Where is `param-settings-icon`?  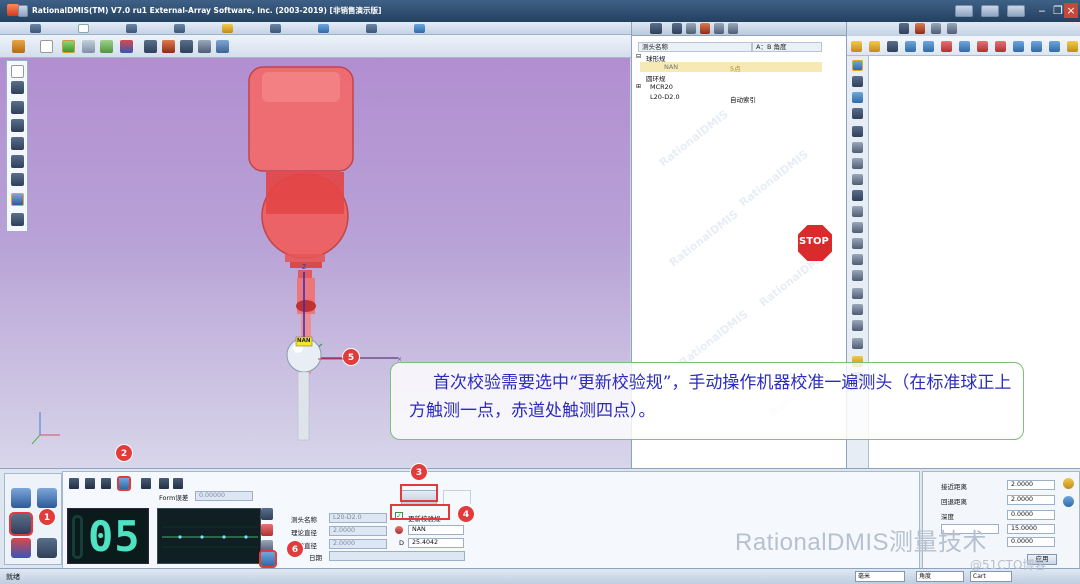
param-settings-icon is located at coordinates (1068, 483).